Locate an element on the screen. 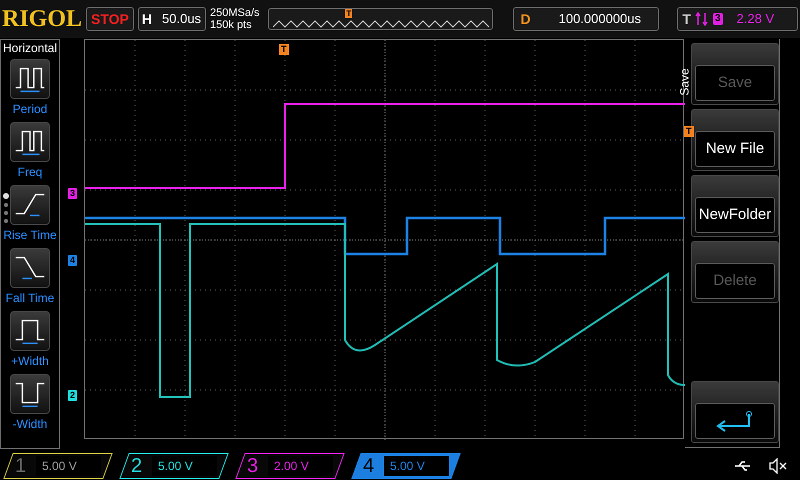  back-button is located at coordinates (735, 412).